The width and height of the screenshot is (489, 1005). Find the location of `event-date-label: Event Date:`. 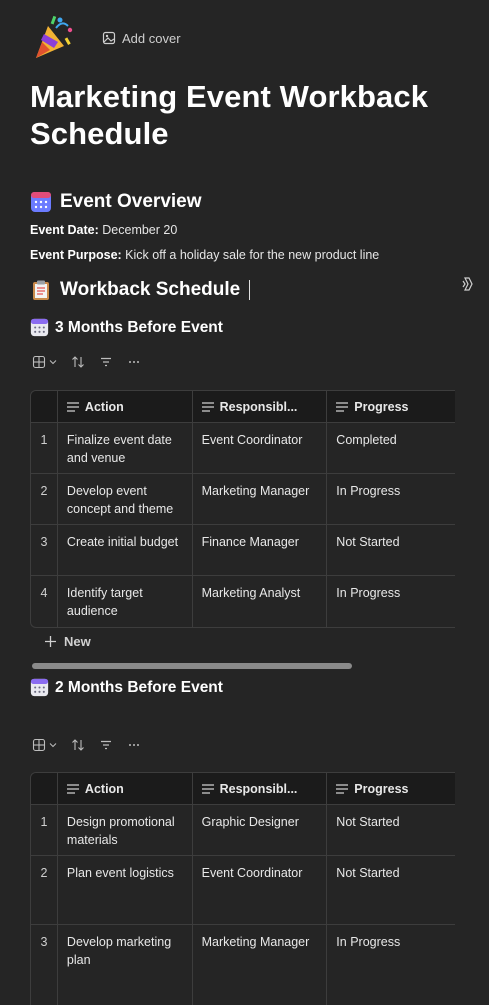

event-date-label: Event Date: is located at coordinates (64, 230).